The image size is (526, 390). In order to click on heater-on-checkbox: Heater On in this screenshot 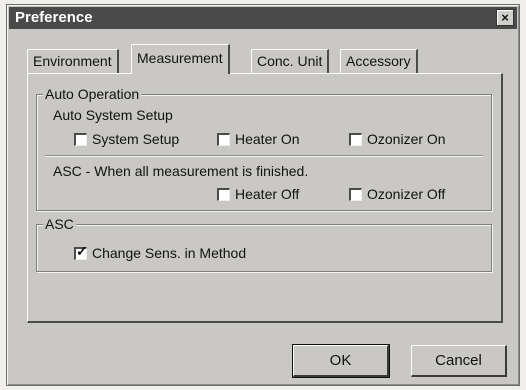, I will do `click(258, 139)`.